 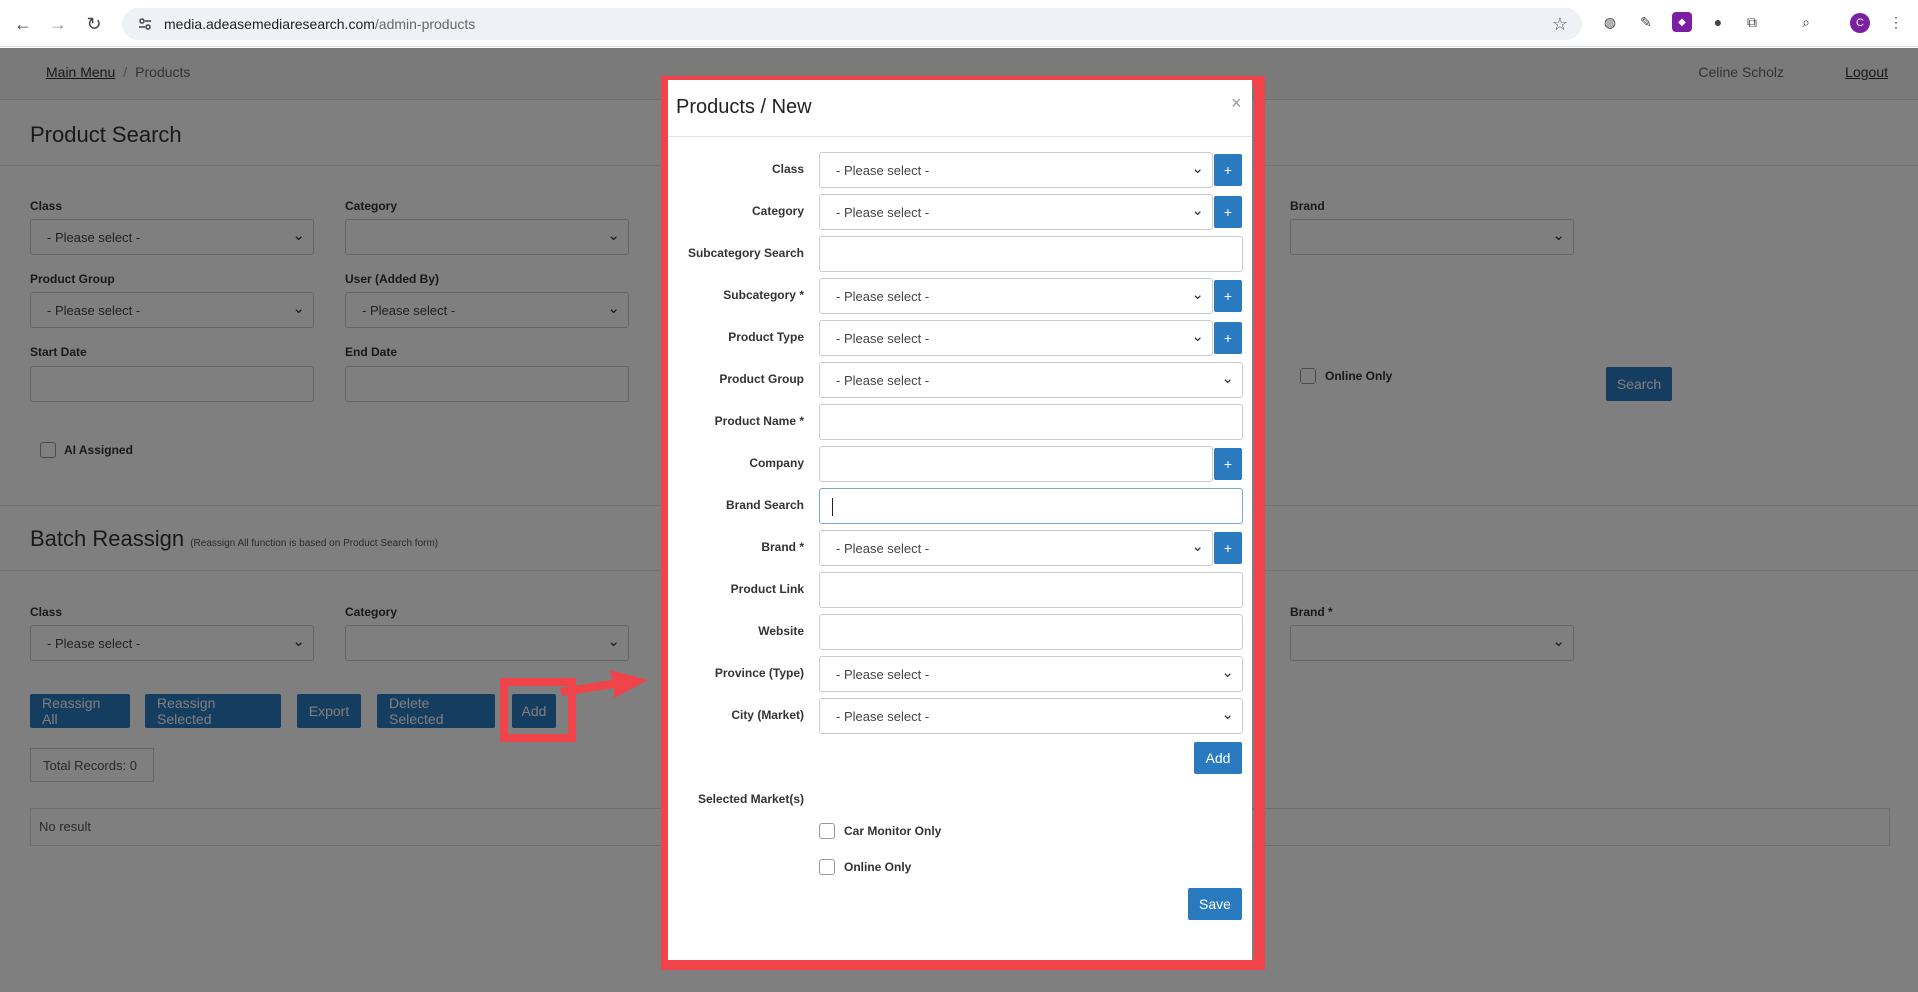 I want to click on product-link-input, so click(x=1031, y=590).